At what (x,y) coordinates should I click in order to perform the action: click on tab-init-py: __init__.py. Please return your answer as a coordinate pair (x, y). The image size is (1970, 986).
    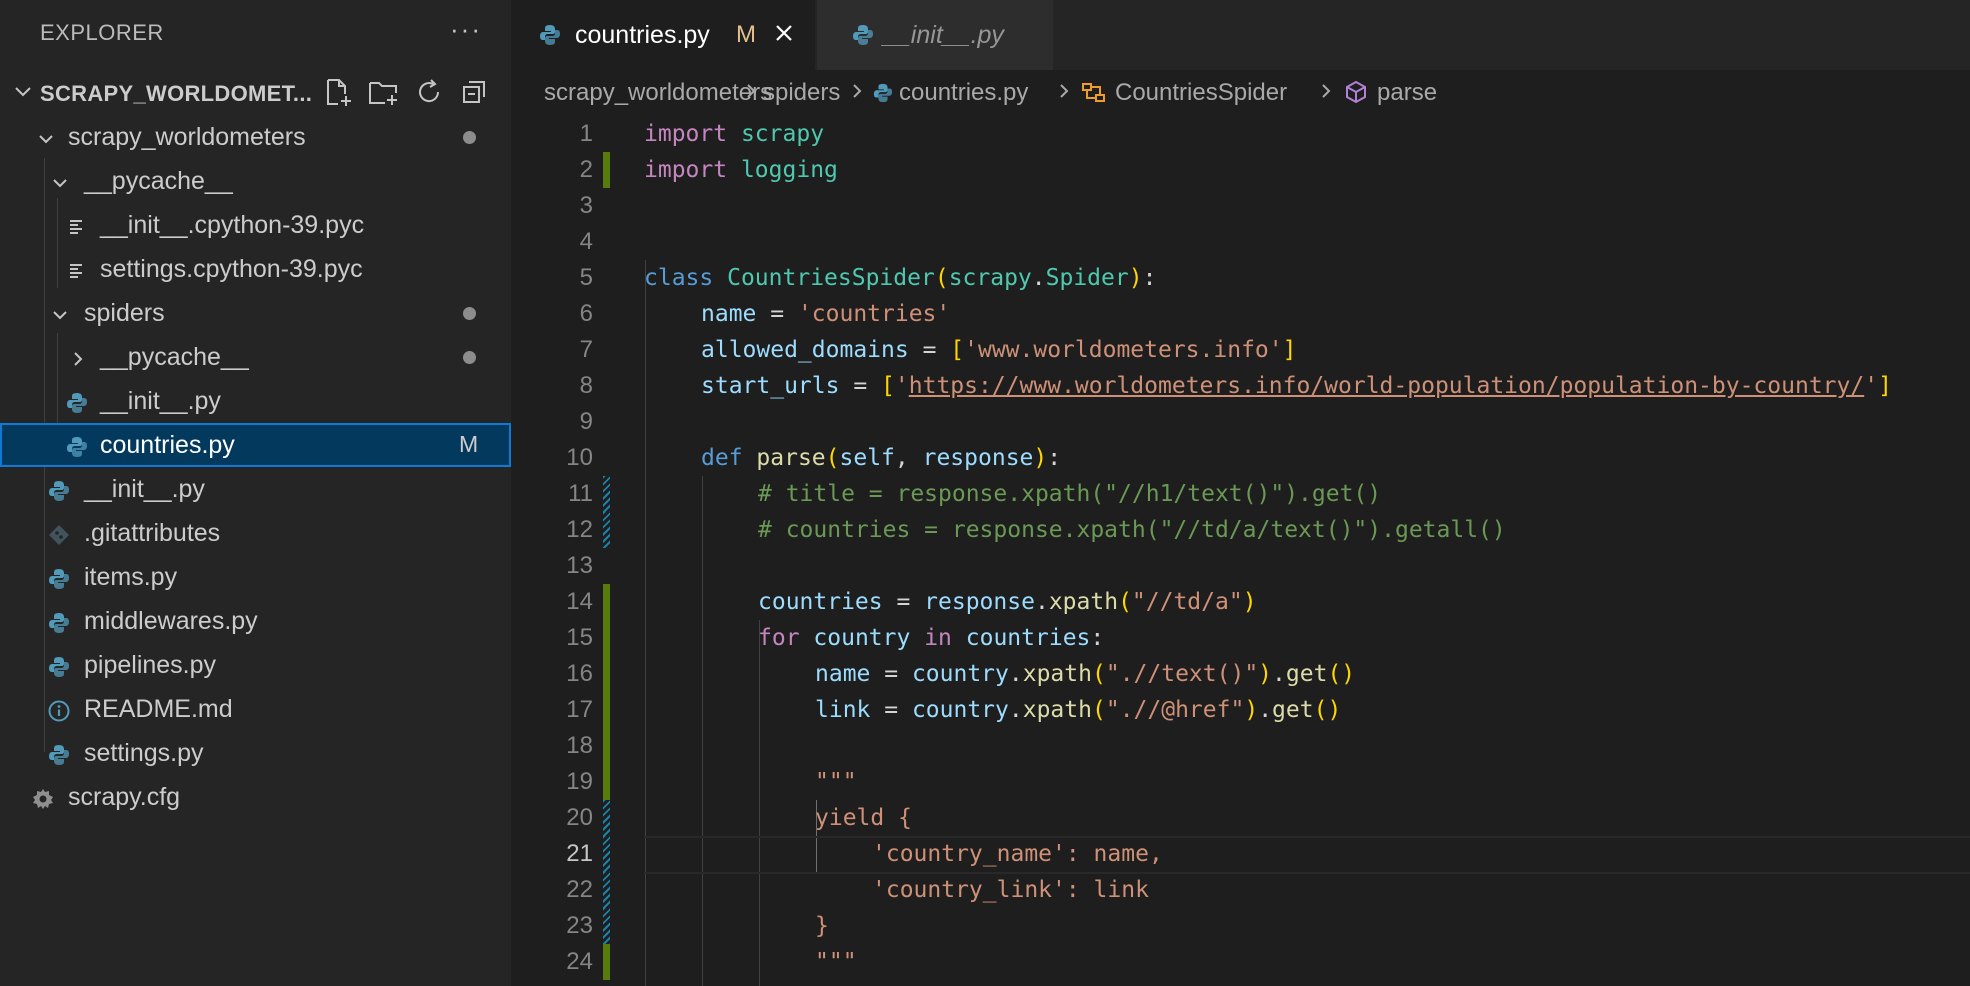
    Looking at the image, I should click on (935, 35).